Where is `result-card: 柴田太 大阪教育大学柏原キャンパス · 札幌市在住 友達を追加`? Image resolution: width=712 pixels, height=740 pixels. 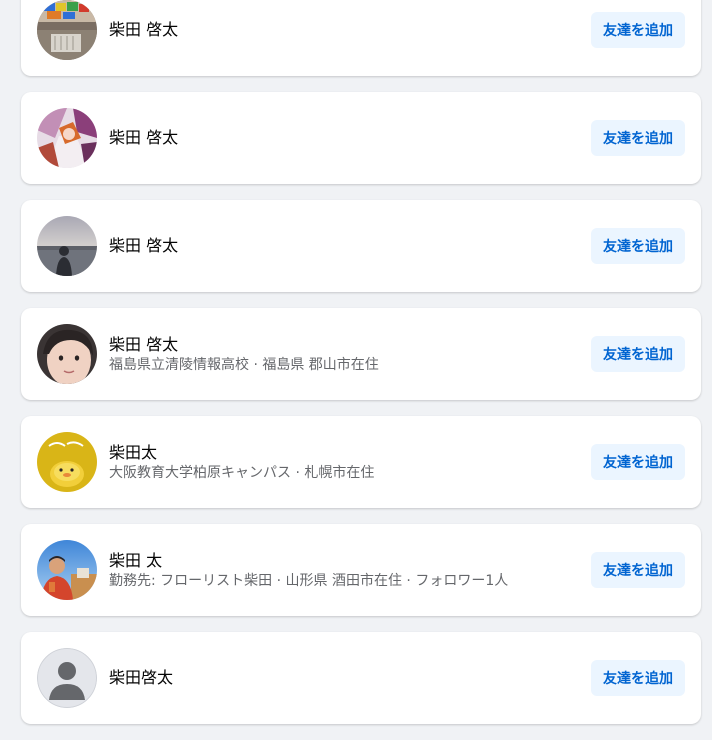 result-card: 柴田太 大阪教育大学柏原キャンパス · 札幌市在住 友達を追加 is located at coordinates (361, 462).